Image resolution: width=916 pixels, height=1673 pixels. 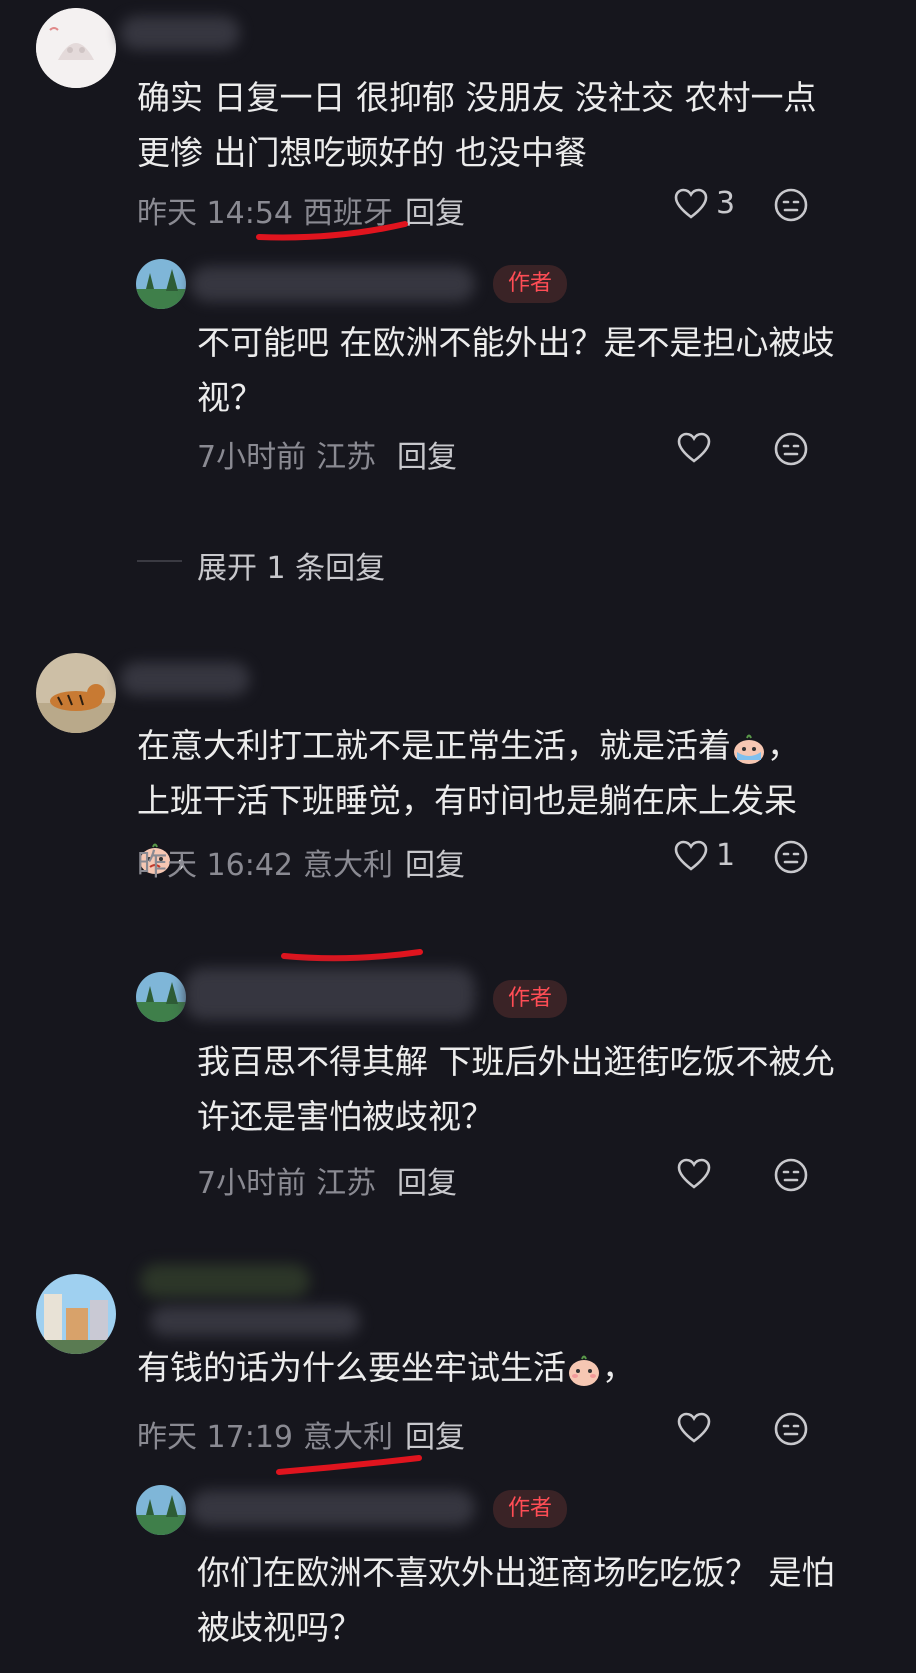 I want to click on comment-text-line: 有钱的话为什么要坐牢试生活, so click(x=351, y=1367).